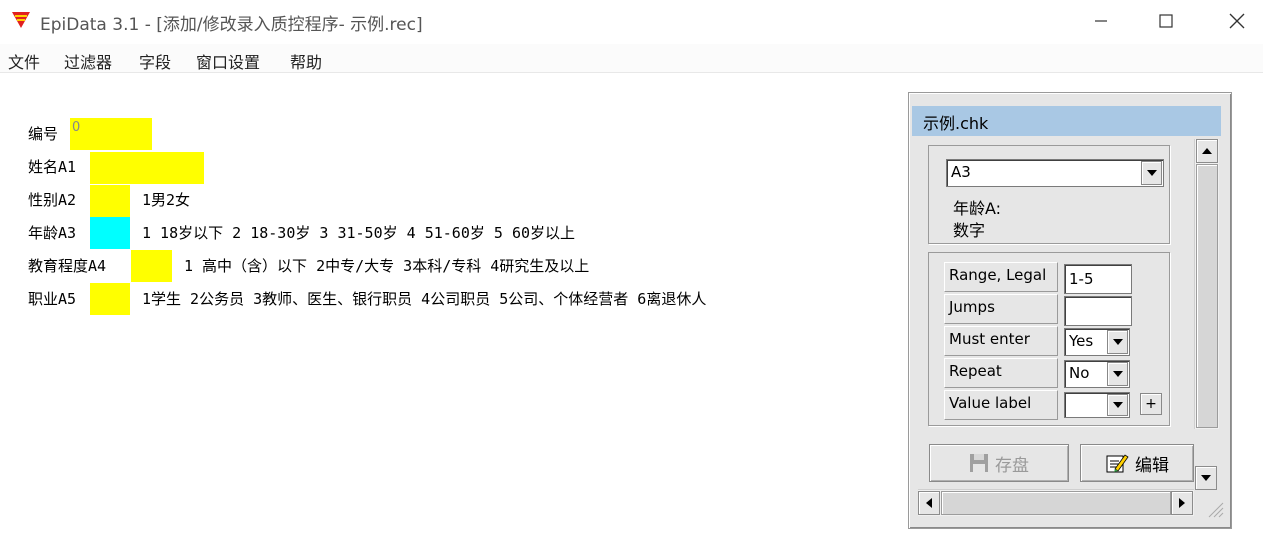 This screenshot has height=551, width=1263. I want to click on field-value-id: 0, so click(76, 127).